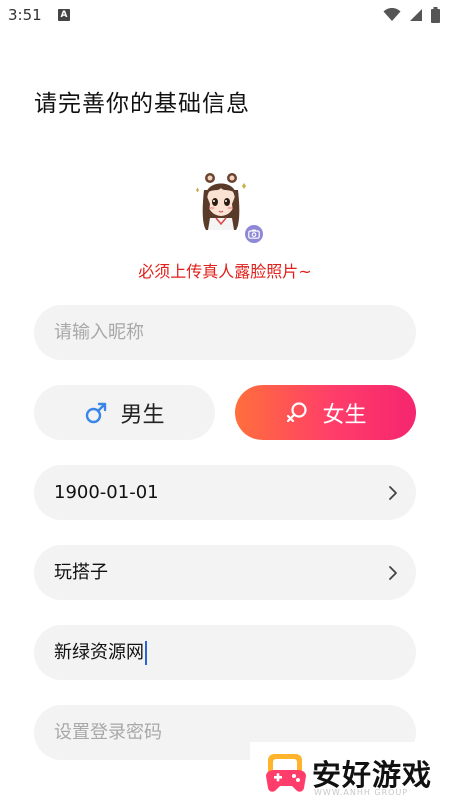 The image size is (450, 800). What do you see at coordinates (225, 332) in the screenshot?
I see `nickname-input: 请输入昵称` at bounding box center [225, 332].